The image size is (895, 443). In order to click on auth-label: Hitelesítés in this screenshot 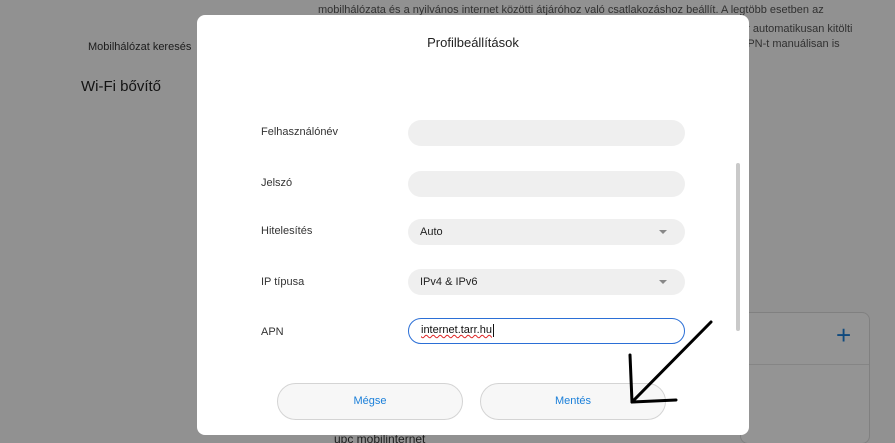, I will do `click(287, 231)`.